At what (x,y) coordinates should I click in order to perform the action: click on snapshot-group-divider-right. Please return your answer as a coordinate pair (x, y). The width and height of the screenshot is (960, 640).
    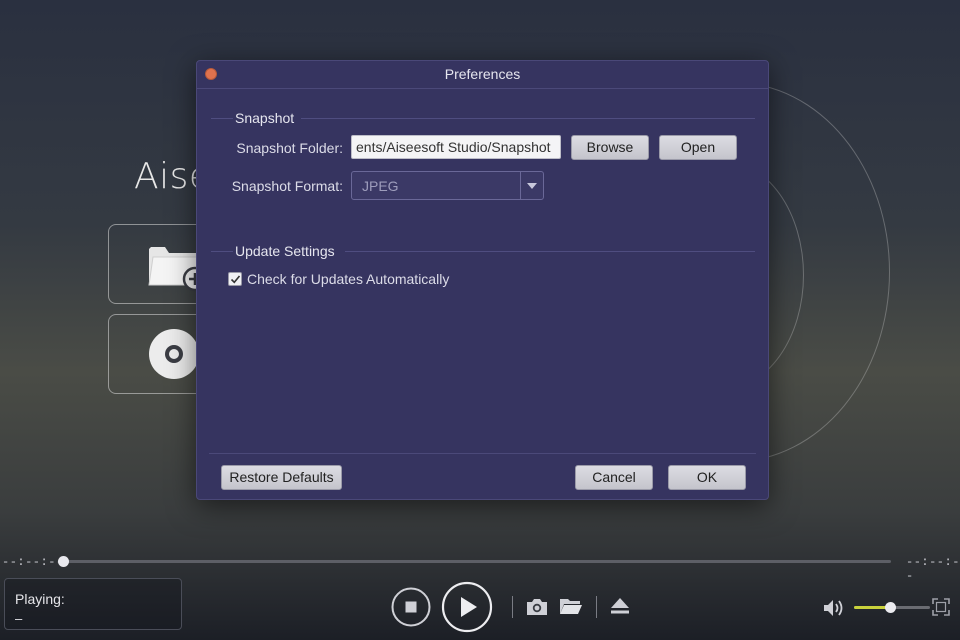
    Looking at the image, I should click on (528, 118).